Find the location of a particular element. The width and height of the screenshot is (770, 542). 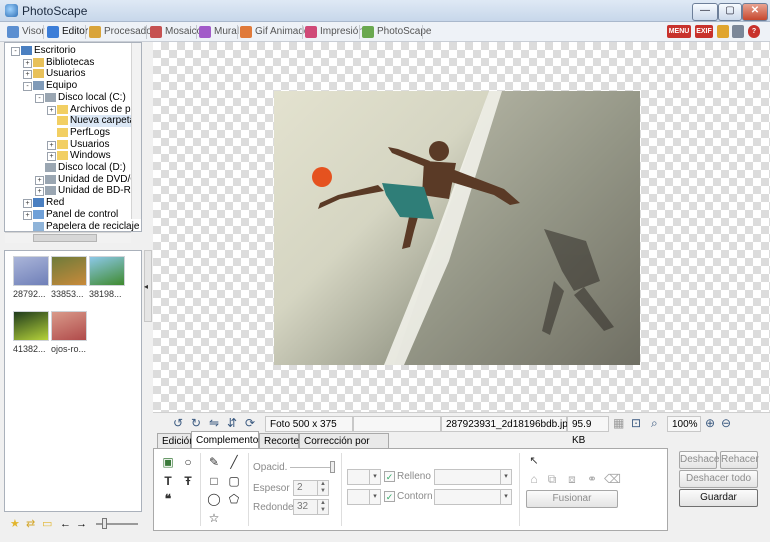

empty-status-field is located at coordinates (397, 424).